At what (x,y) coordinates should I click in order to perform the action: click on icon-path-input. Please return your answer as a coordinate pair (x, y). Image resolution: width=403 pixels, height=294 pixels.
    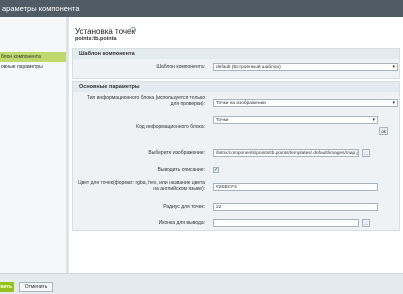
    Looking at the image, I should click on (286, 223).